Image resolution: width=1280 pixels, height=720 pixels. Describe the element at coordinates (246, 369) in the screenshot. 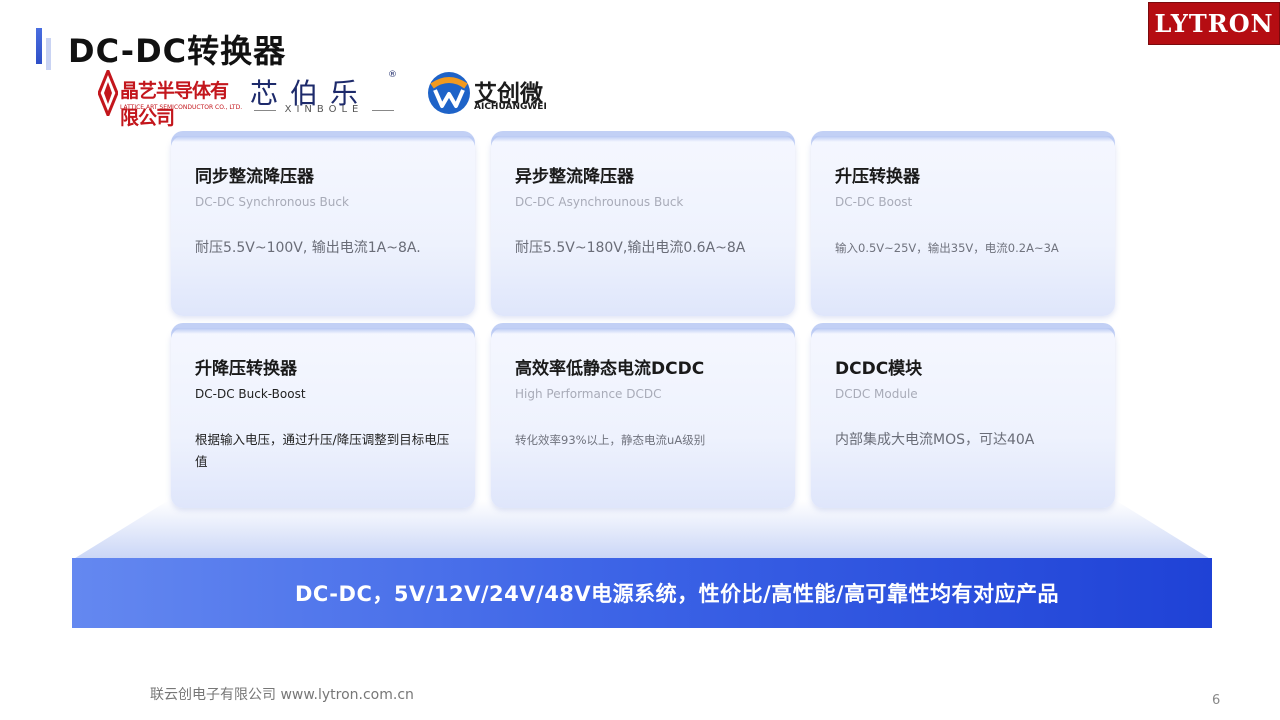

I see `card-title: 升降压转换器` at that location.